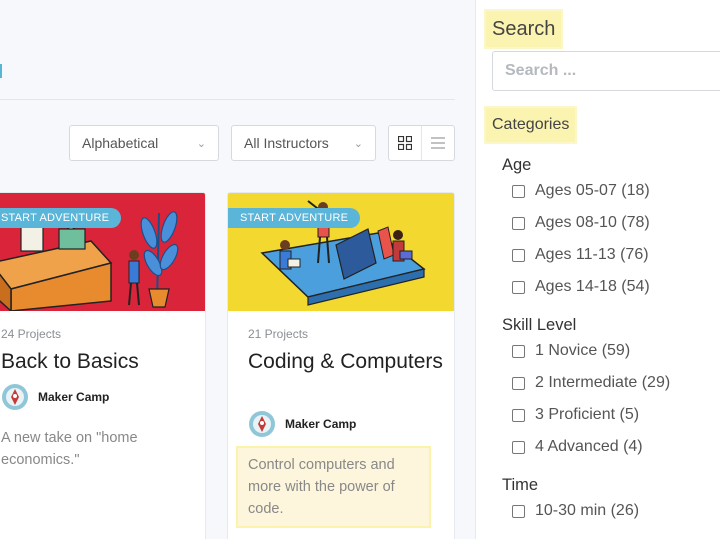  I want to click on card-description: A new take on "home economics.", so click(69, 449).